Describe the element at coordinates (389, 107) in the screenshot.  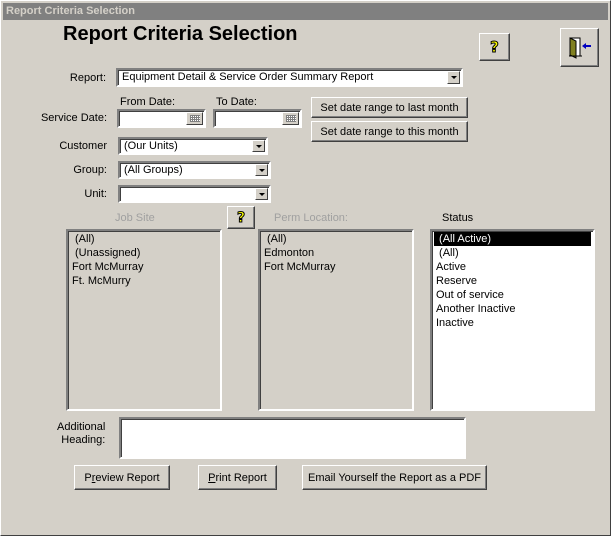
I see `set-last-month-button: Set date range to last month` at that location.